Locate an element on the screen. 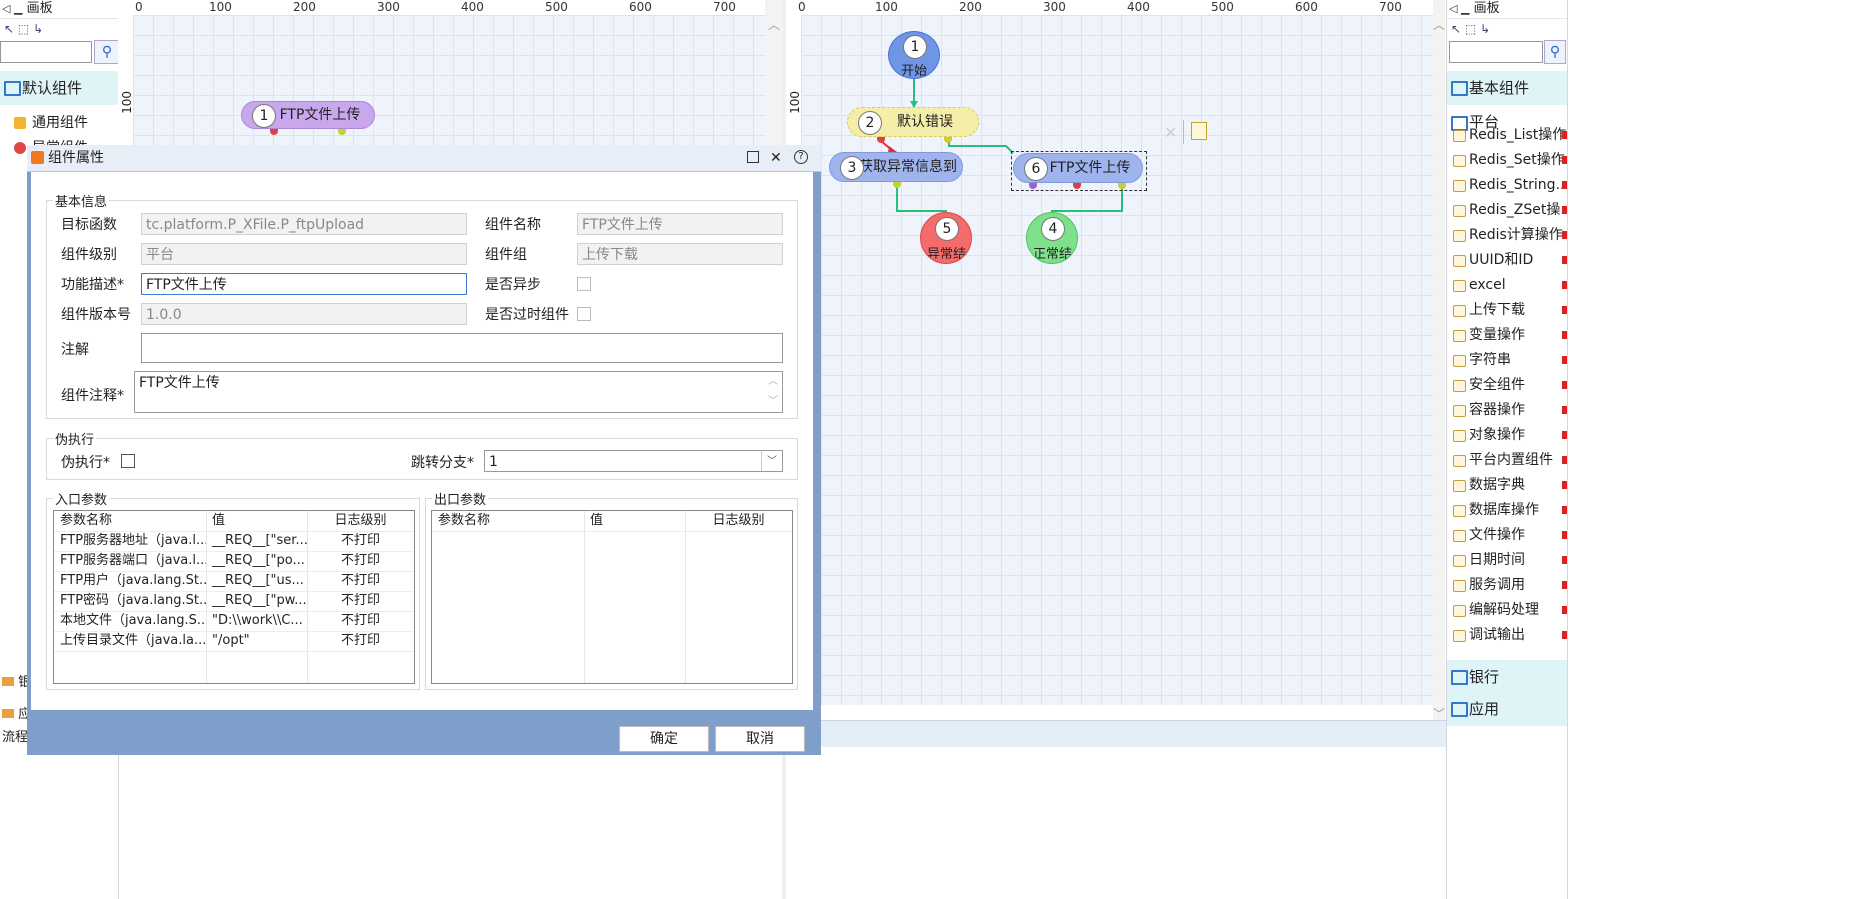 The image size is (1866, 899). version-field: 1.0.0 is located at coordinates (304, 314).